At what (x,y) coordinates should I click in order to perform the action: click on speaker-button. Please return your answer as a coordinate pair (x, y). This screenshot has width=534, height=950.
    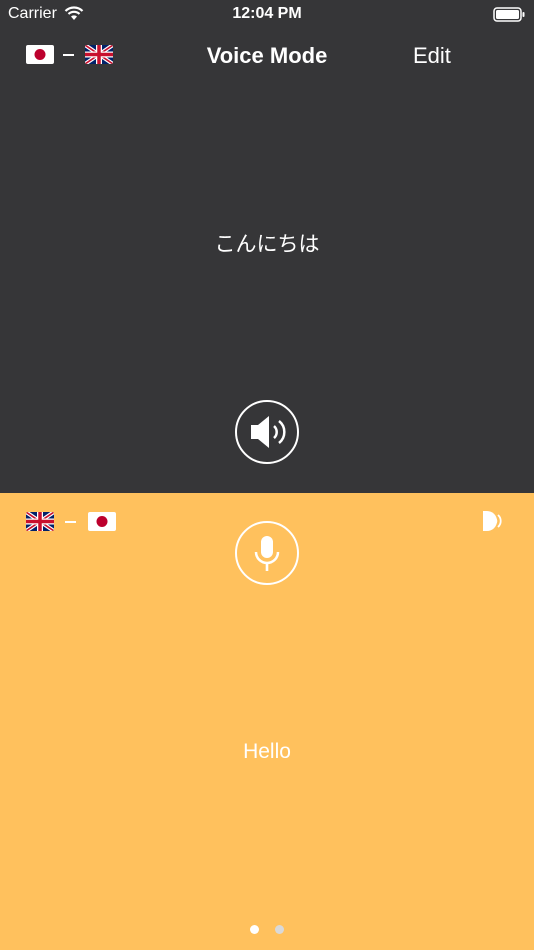
    Looking at the image, I should click on (267, 432).